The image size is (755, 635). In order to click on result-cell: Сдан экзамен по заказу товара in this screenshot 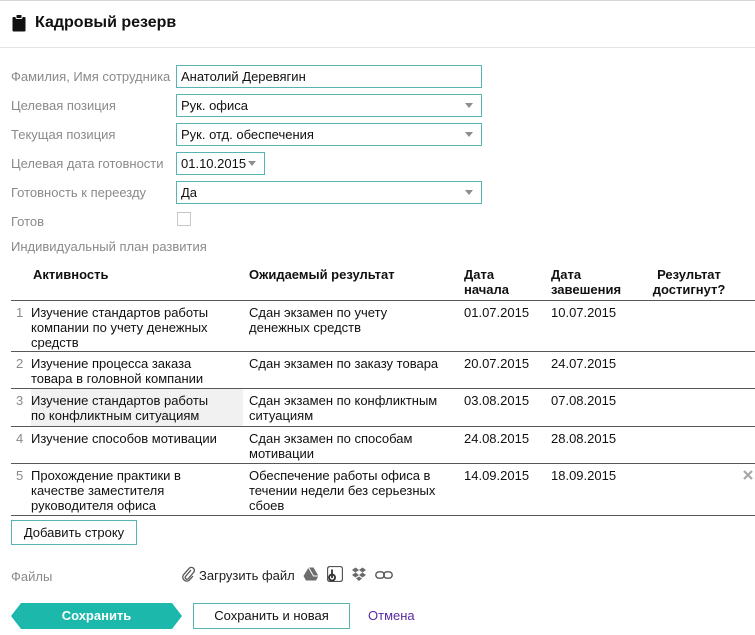, I will do `click(354, 363)`.